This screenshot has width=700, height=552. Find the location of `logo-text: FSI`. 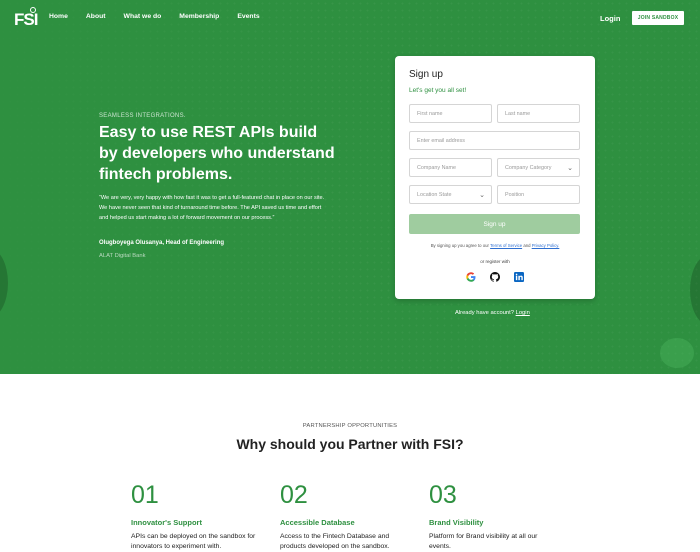

logo-text: FSI is located at coordinates (26, 19).